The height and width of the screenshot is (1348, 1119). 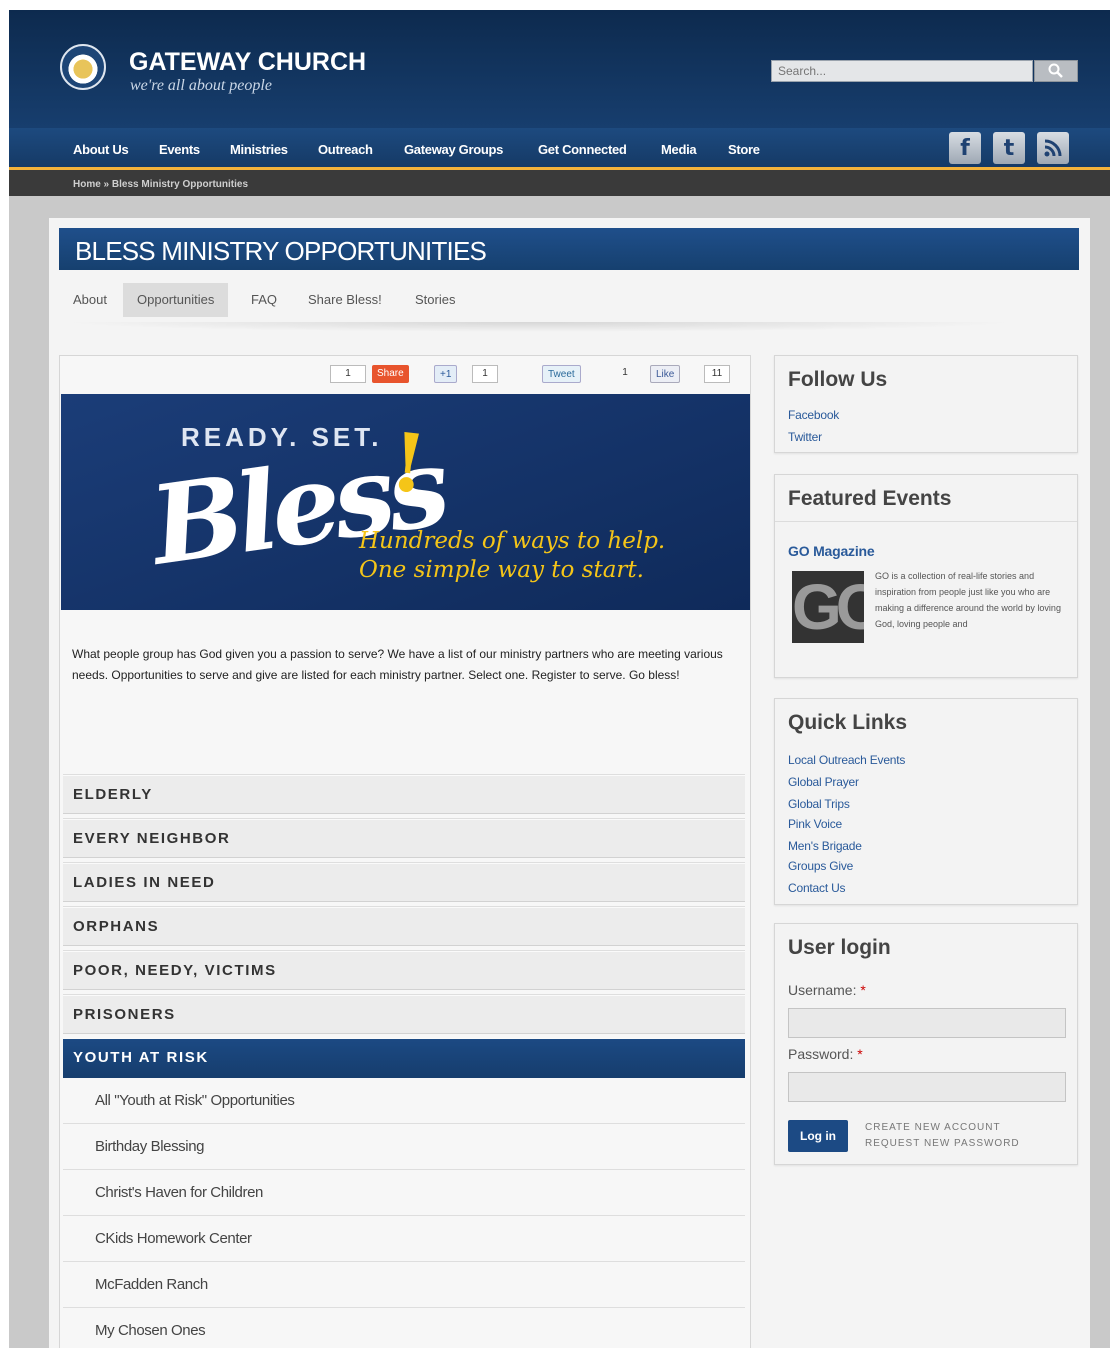 I want to click on nav-item-ministries: Ministries, so click(x=259, y=149).